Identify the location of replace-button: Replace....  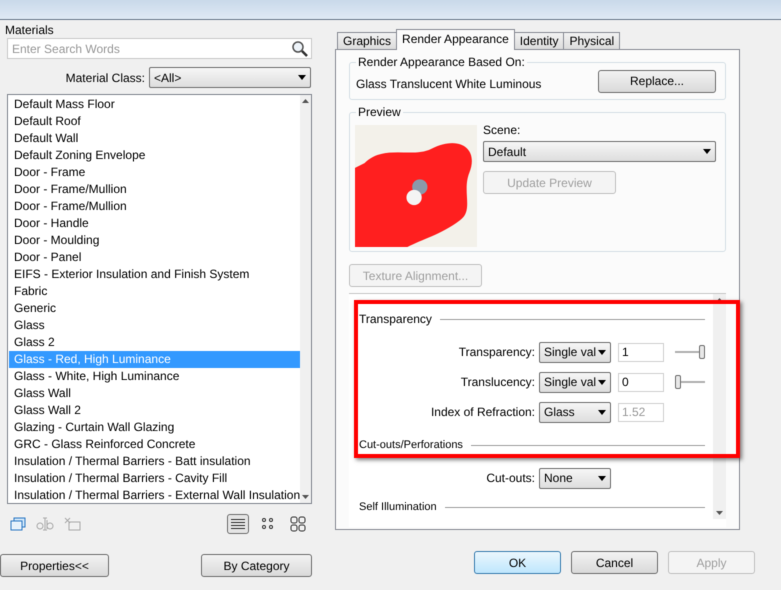
(657, 81).